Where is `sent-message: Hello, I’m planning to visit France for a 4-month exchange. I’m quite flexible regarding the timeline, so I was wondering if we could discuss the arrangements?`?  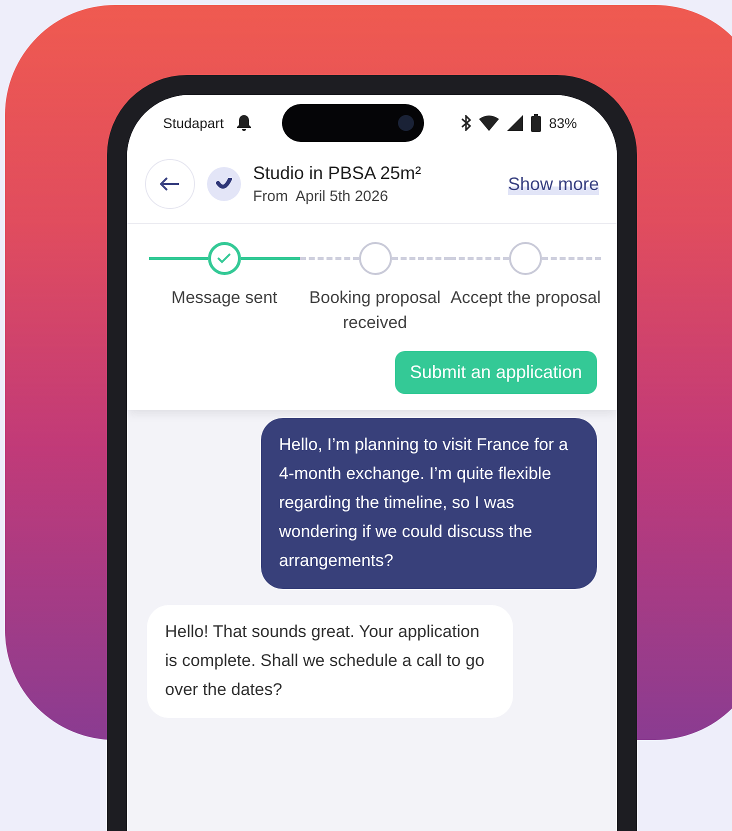
sent-message: Hello, I’m planning to visit France for a 4-month exchange. I’m quite flexible regarding the timeline, so I was wondering if we could discuss the arrangements? is located at coordinates (429, 503).